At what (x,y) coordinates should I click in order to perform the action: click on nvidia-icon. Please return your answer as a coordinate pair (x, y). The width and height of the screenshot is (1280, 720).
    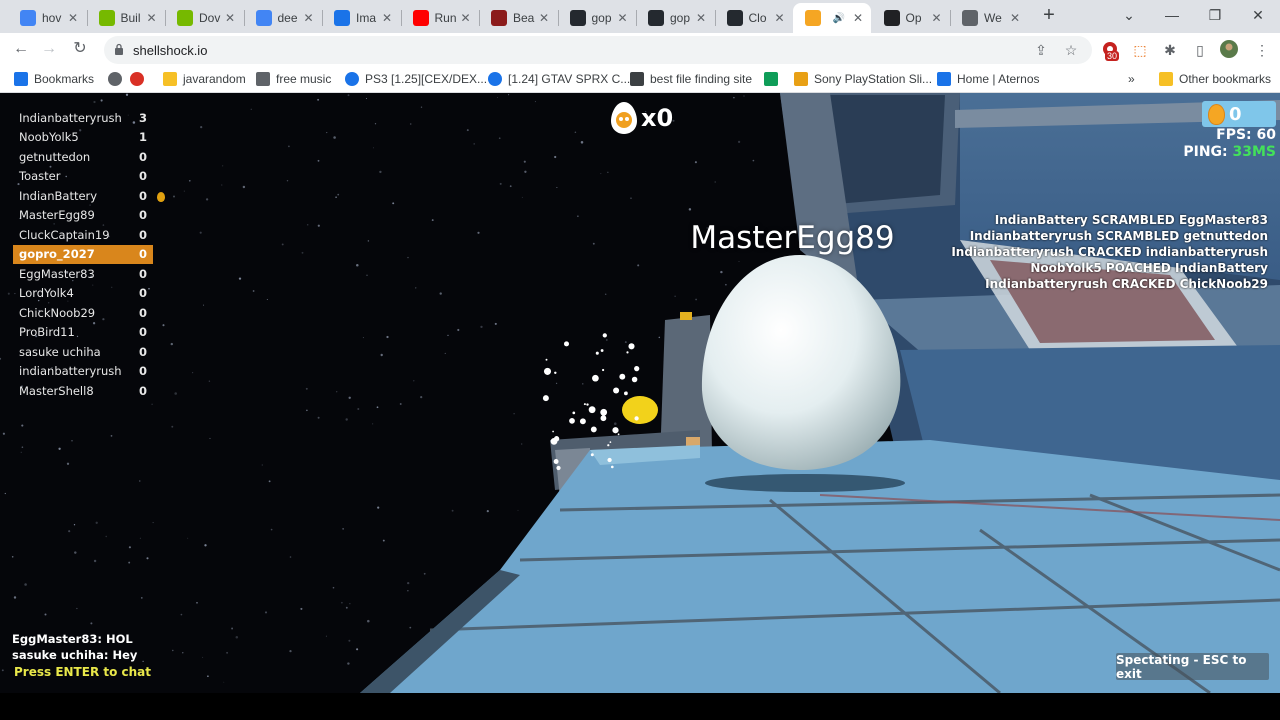
    Looking at the image, I should click on (106, 18).